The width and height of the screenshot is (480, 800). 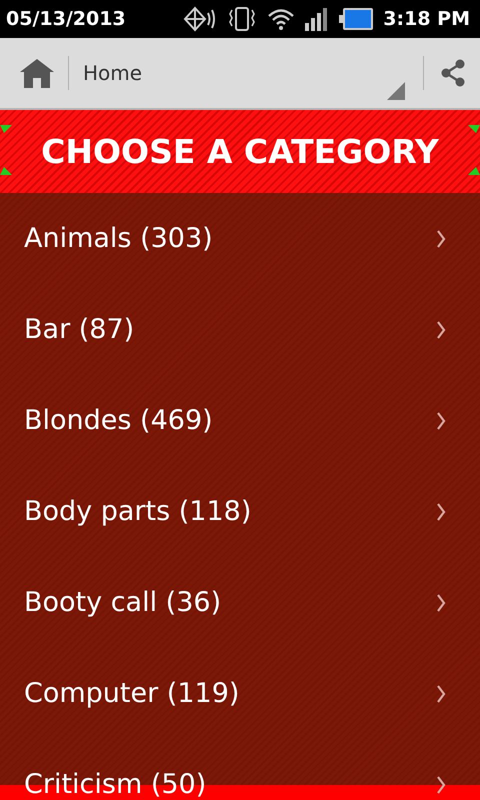 I want to click on category-item: Criticism (50), so click(x=240, y=769).